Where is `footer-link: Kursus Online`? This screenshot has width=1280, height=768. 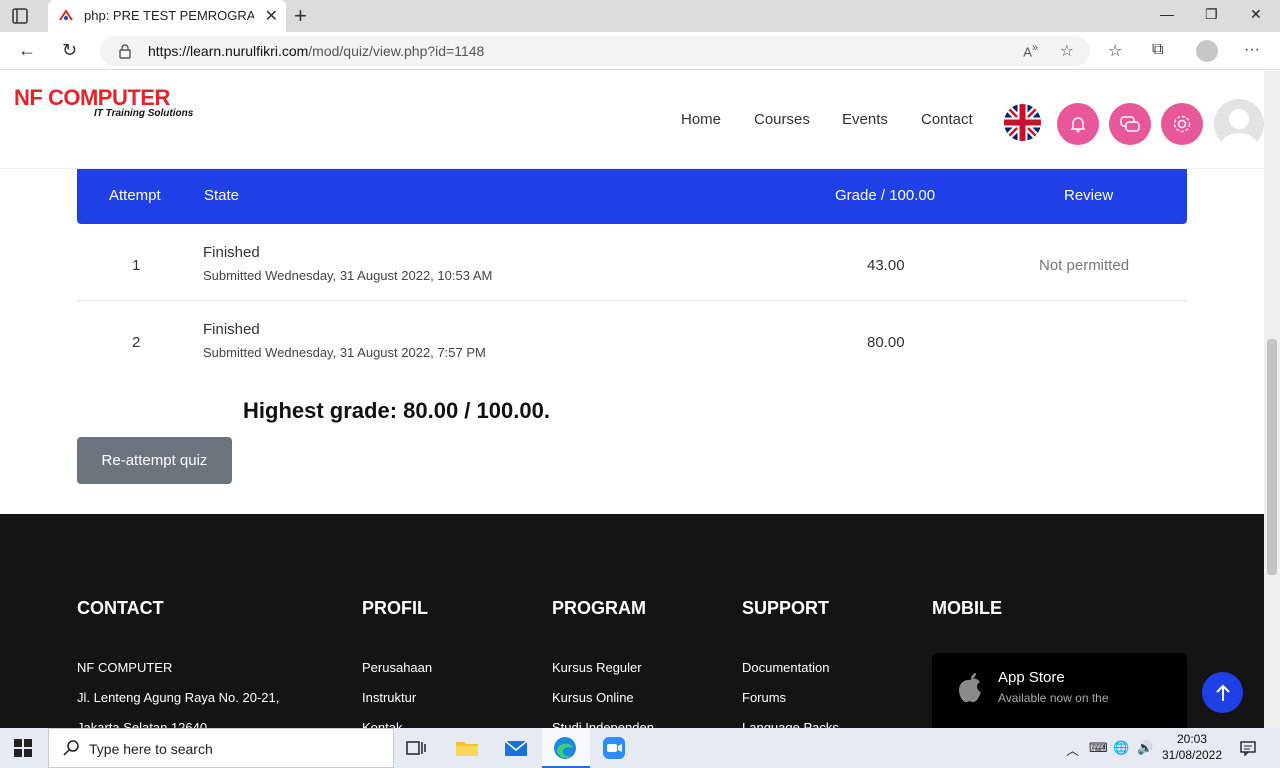 footer-link: Kursus Online is located at coordinates (593, 697).